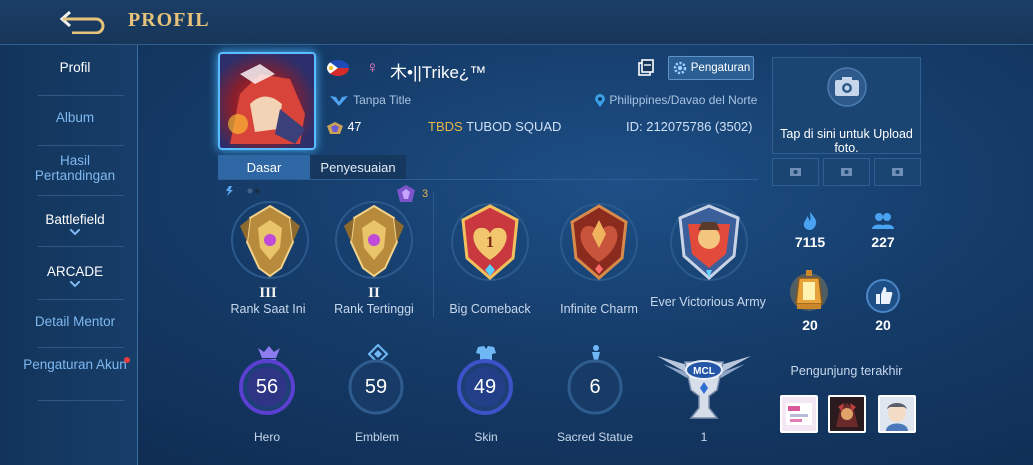 This screenshot has width=1033, height=465. I want to click on tab-dasar: Dasar, so click(264, 167).